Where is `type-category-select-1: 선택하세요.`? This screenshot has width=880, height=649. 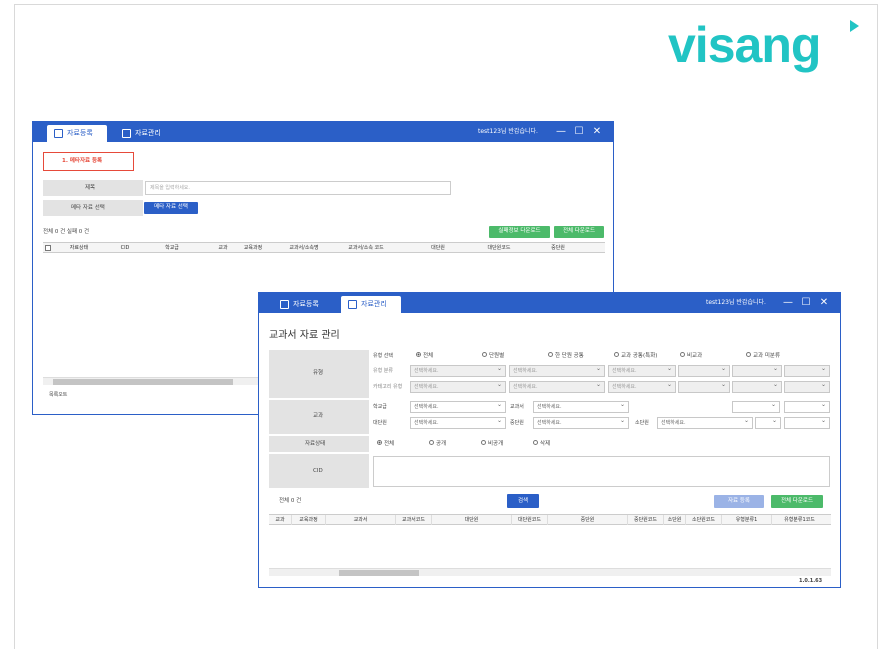 type-category-select-1: 선택하세요. is located at coordinates (458, 370).